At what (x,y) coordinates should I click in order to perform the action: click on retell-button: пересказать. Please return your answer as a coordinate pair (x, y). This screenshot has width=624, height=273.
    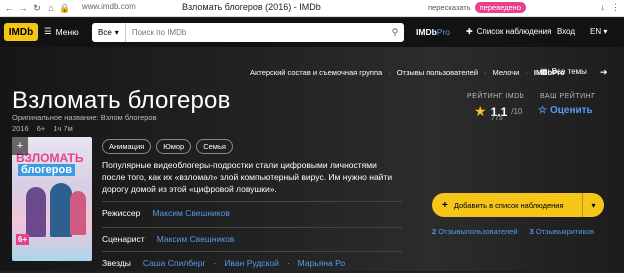
    Looking at the image, I should click on (449, 7).